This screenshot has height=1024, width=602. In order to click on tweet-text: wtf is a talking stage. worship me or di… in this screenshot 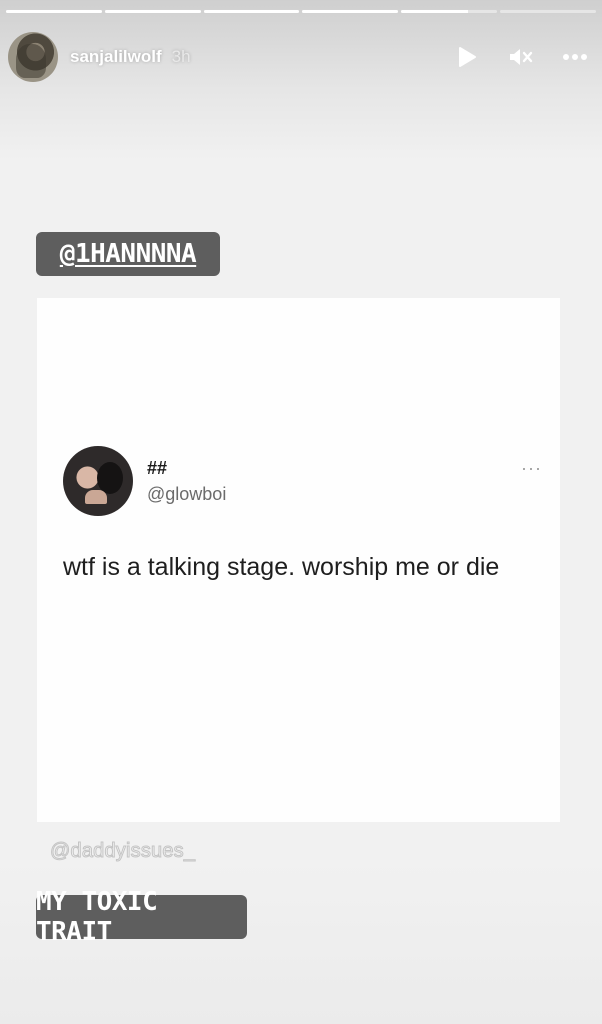, I will do `click(281, 567)`.